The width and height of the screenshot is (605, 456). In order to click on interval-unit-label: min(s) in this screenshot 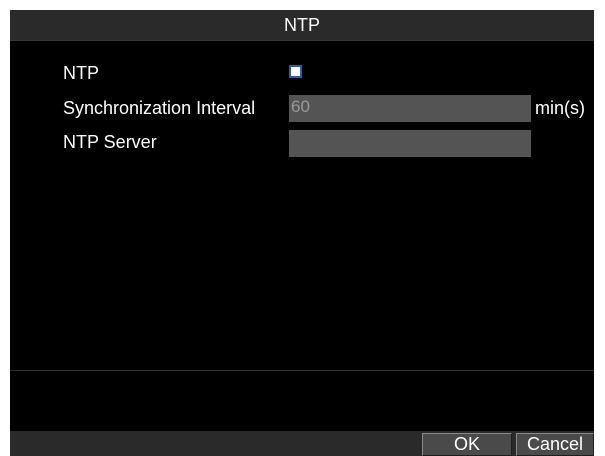, I will do `click(560, 108)`.